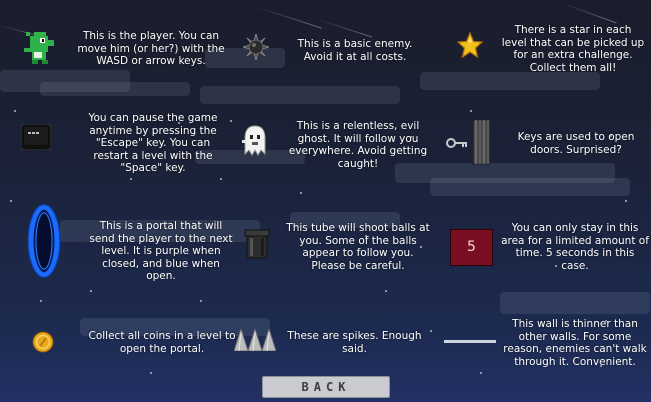  Describe the element at coordinates (256, 47) in the screenshot. I see `spiked-mine-enemy-icon` at that location.